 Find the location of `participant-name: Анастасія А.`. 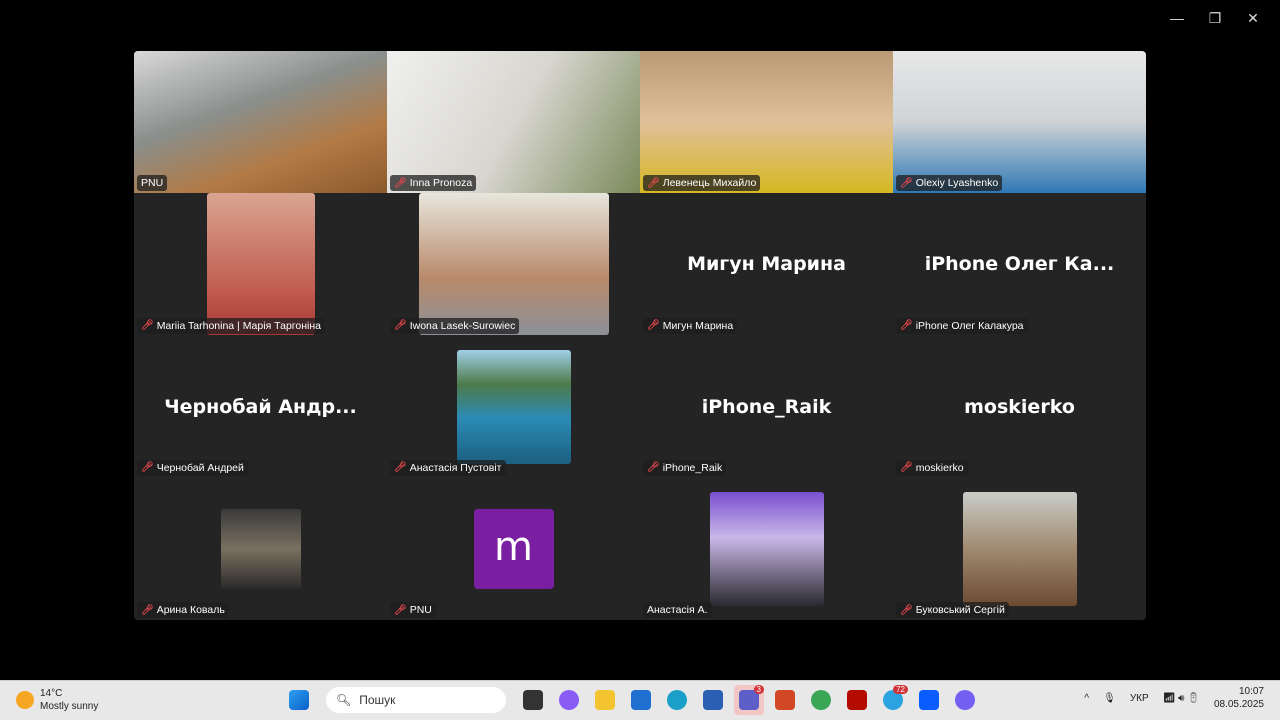

participant-name: Анастасія А. is located at coordinates (677, 610).